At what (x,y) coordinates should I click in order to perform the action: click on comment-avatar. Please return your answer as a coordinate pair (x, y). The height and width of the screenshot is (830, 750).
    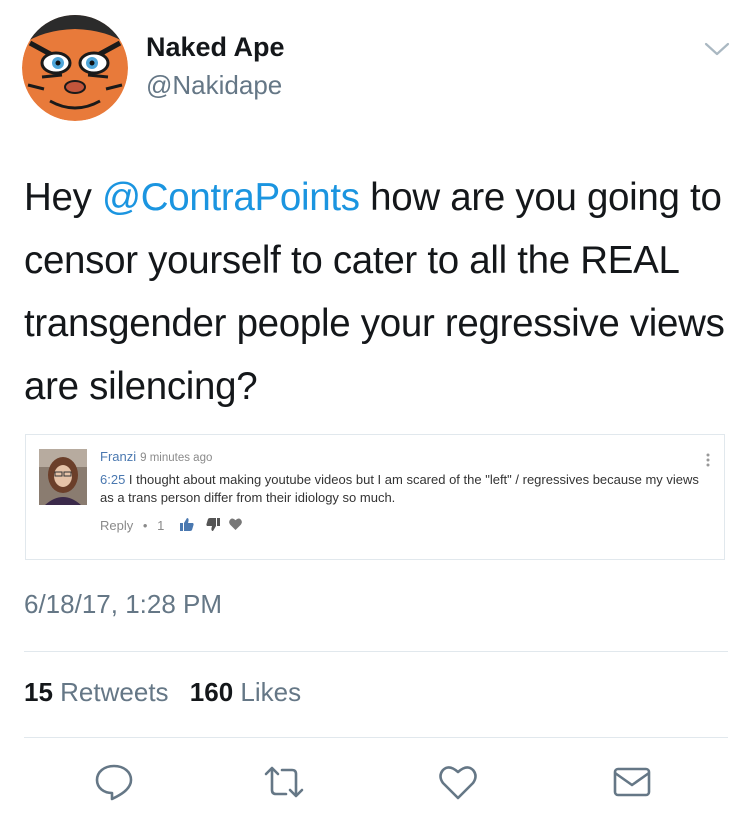
    Looking at the image, I should click on (63, 477).